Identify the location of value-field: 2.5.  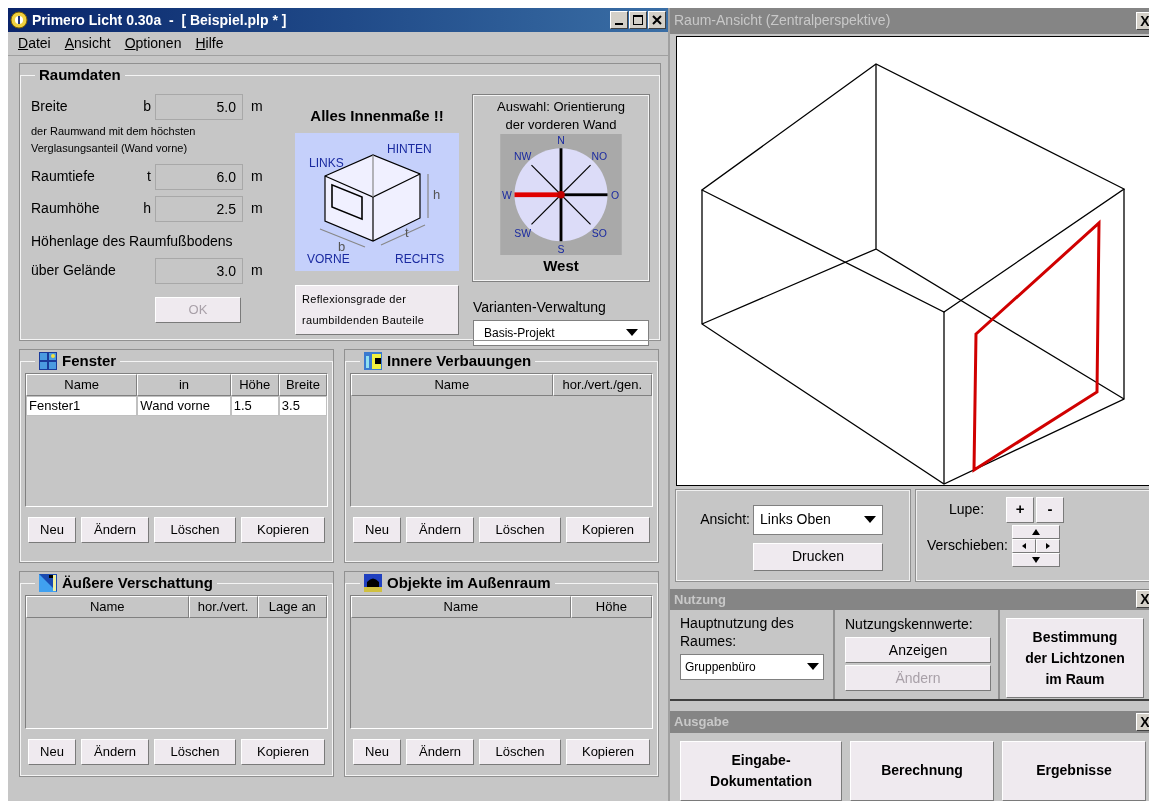
(199, 208).